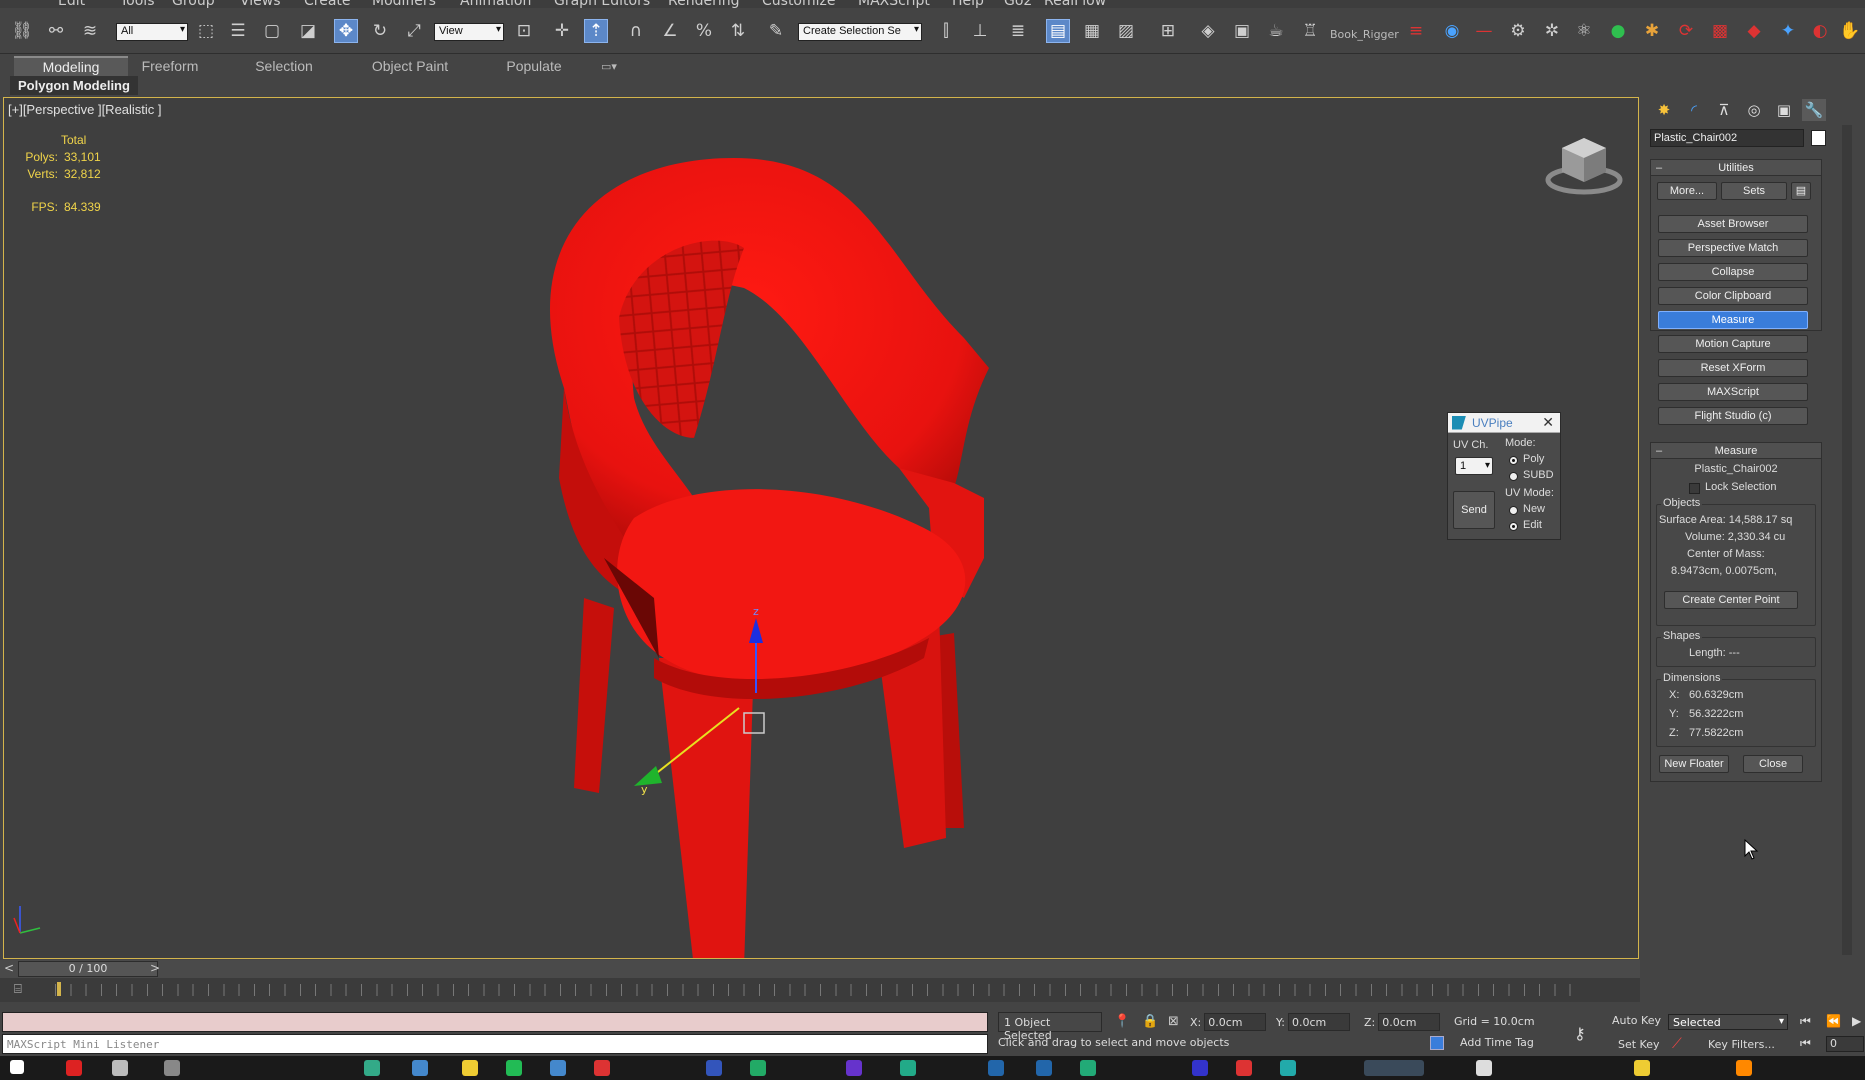 The width and height of the screenshot is (1865, 1080). What do you see at coordinates (1720, 31) in the screenshot?
I see `script-tool-7-icon: ▩` at bounding box center [1720, 31].